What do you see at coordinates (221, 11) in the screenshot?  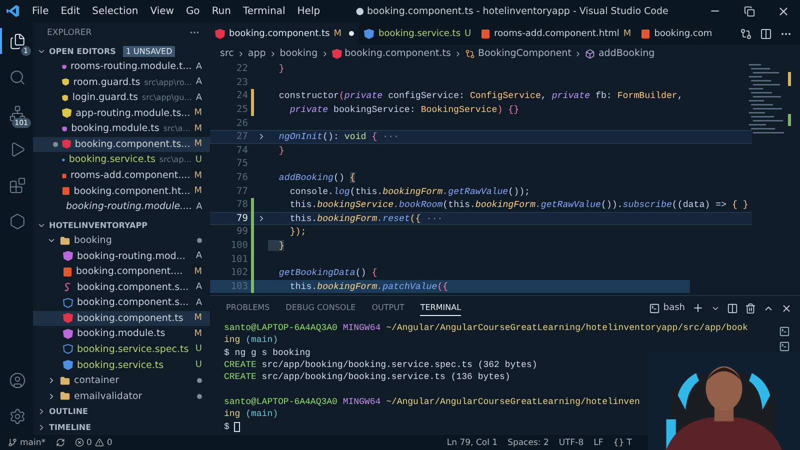 I see `menu-item: Run` at bounding box center [221, 11].